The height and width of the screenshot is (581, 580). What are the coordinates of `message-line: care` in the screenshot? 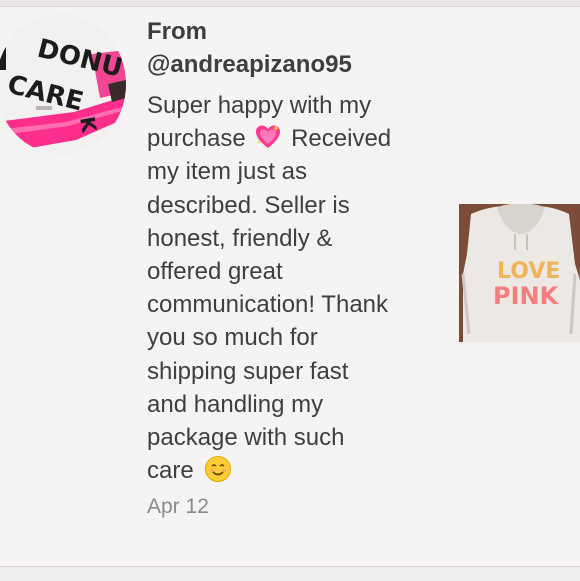 It's located at (292, 470).